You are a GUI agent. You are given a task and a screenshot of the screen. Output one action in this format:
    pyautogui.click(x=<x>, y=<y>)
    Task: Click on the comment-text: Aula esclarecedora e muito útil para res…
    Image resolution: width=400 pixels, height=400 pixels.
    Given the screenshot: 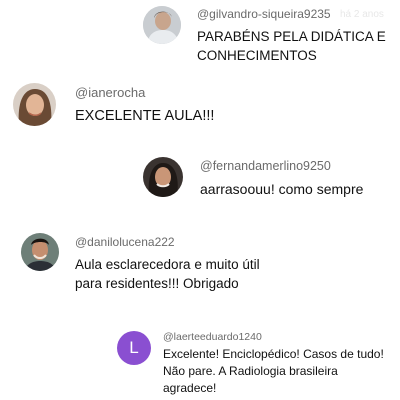 What is the action you would take?
    pyautogui.click(x=167, y=274)
    